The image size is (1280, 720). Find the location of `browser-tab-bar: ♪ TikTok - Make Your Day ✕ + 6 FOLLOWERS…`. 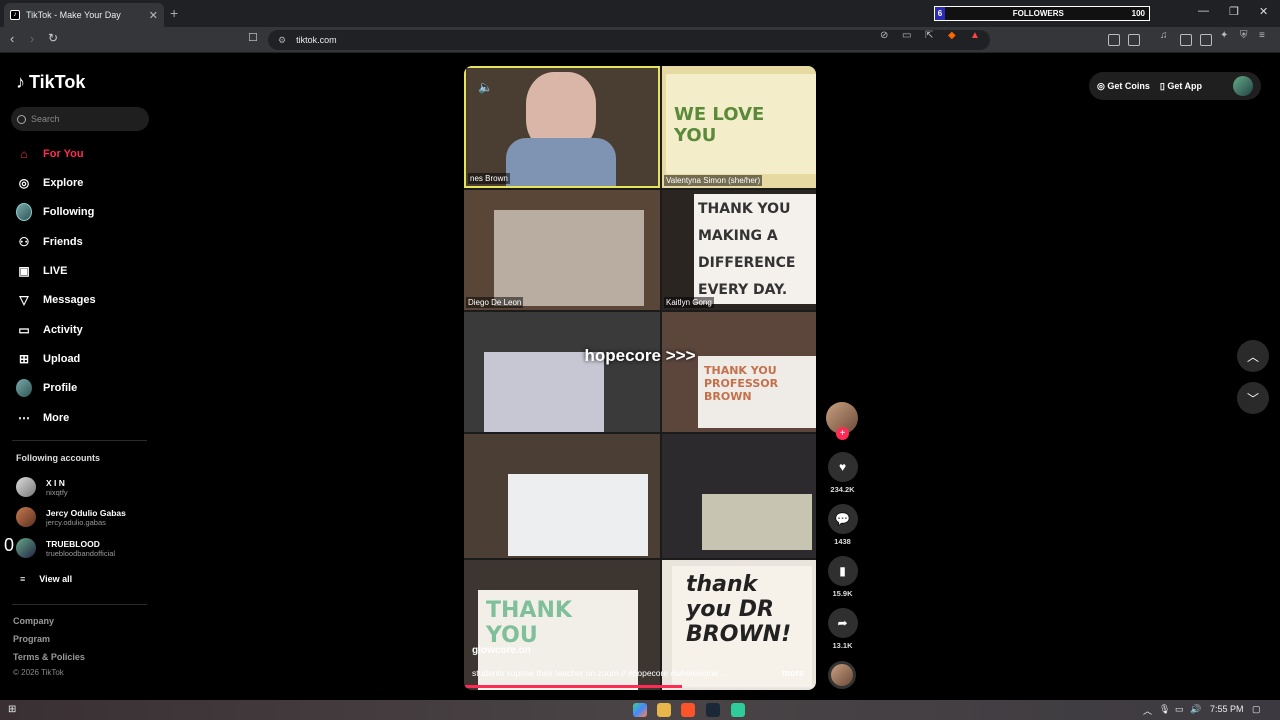

browser-tab-bar: ♪ TikTok - Make Your Day ✕ + 6 FOLLOWERS… is located at coordinates (640, 13).